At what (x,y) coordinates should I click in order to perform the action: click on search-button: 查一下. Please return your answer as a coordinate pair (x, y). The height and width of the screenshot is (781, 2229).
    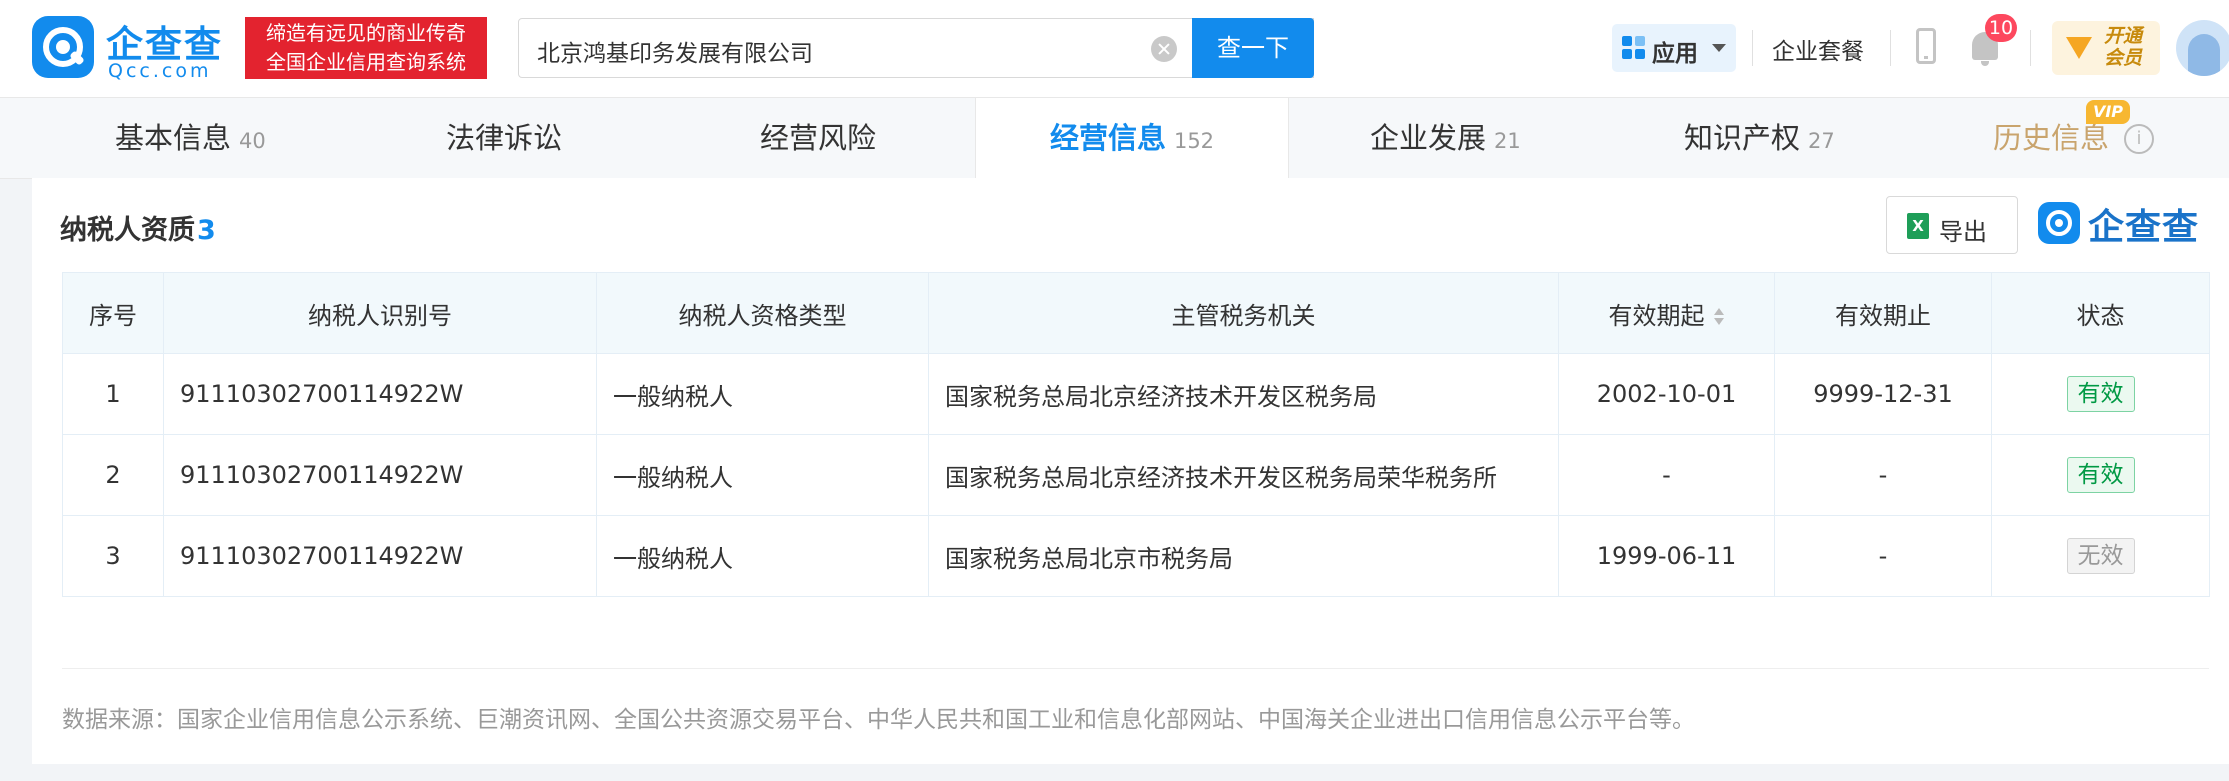
    Looking at the image, I should click on (1253, 48).